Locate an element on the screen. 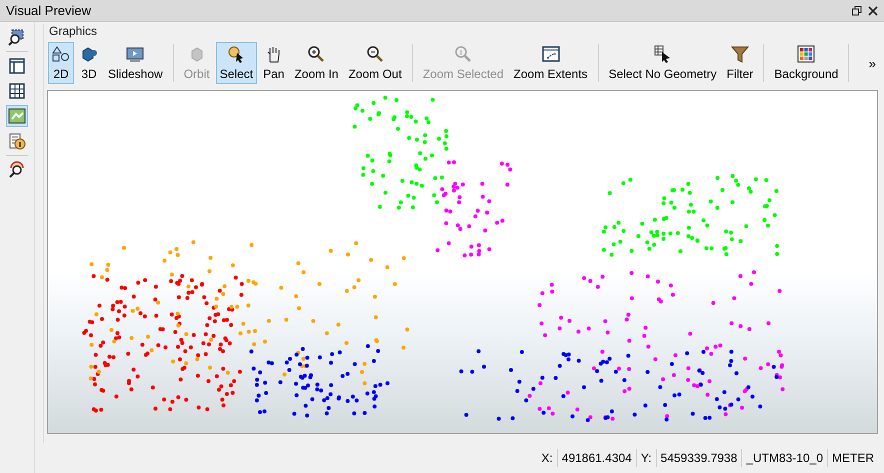 The height and width of the screenshot is (473, 884). toolbar-button: Zoom In is located at coordinates (316, 63).